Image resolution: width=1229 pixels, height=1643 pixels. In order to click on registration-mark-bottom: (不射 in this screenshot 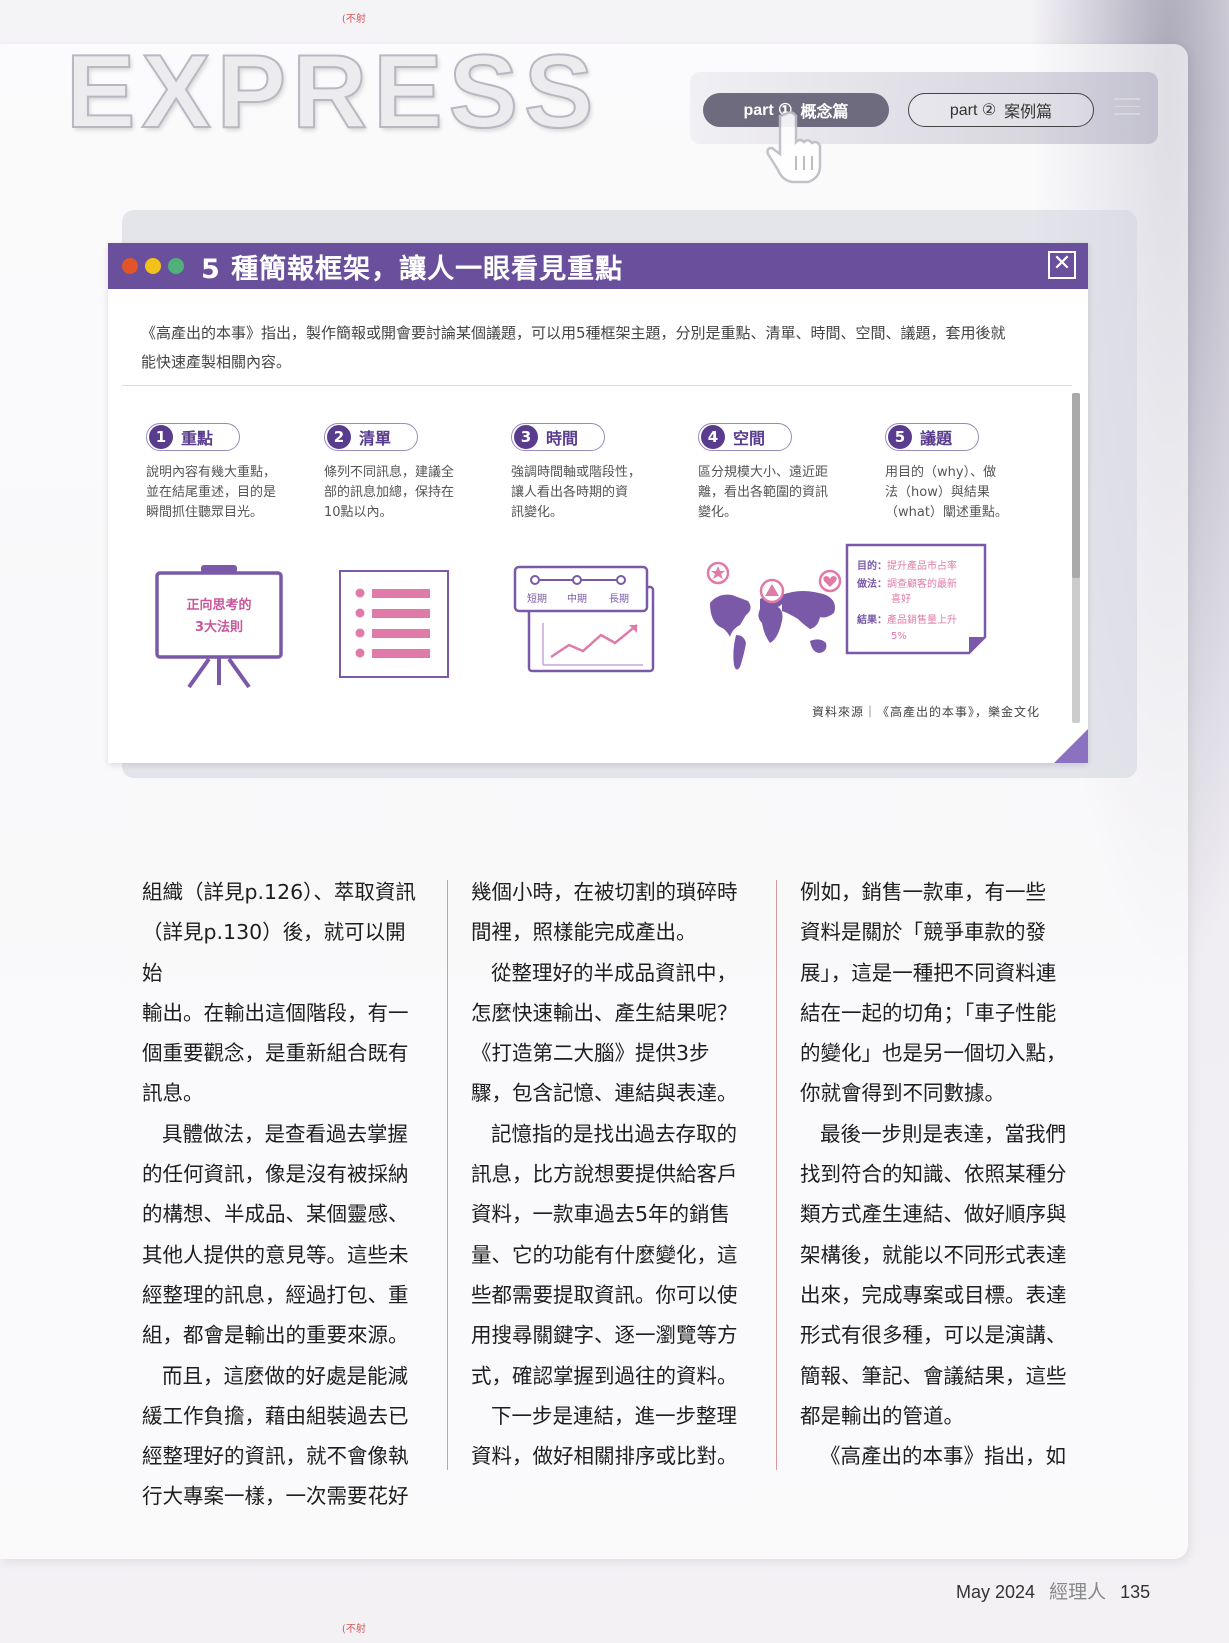, I will do `click(354, 1629)`.